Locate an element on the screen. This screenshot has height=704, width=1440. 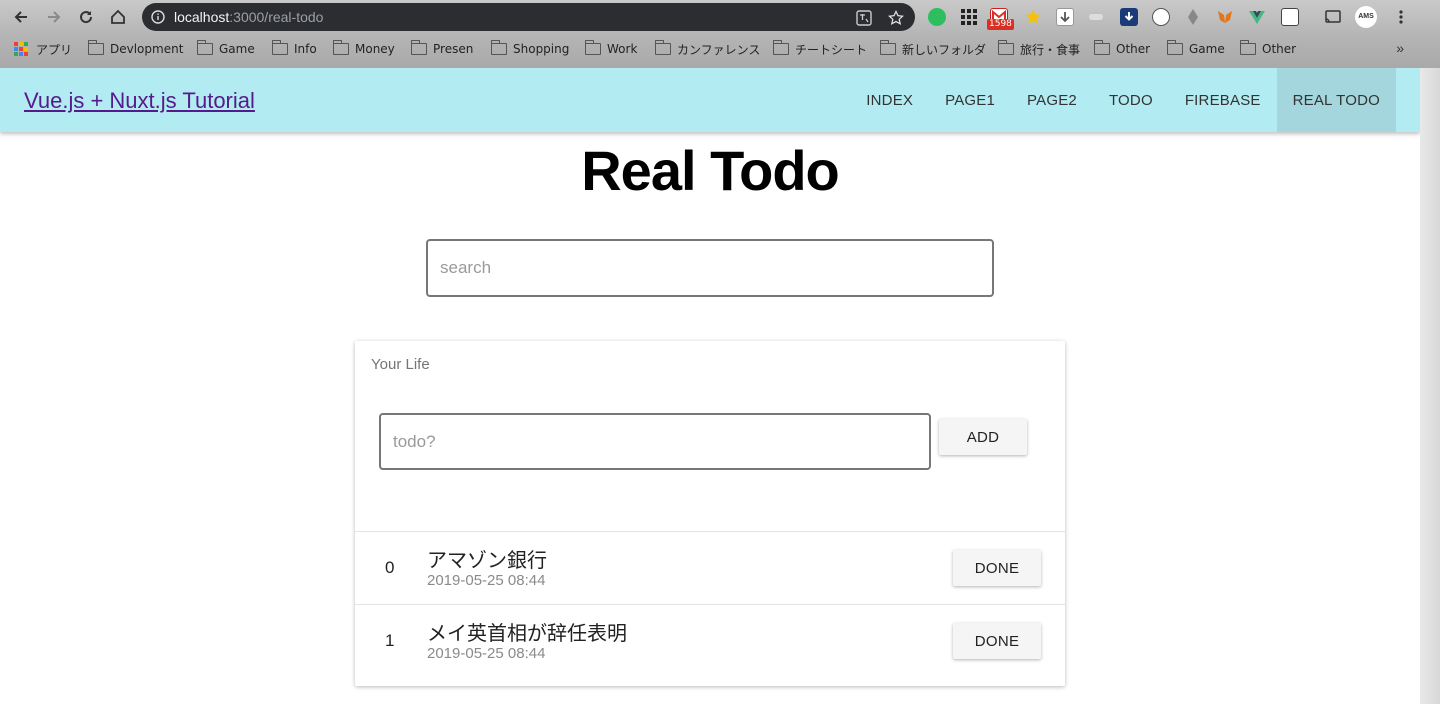
metamask-extension-icon is located at coordinates (1225, 17).